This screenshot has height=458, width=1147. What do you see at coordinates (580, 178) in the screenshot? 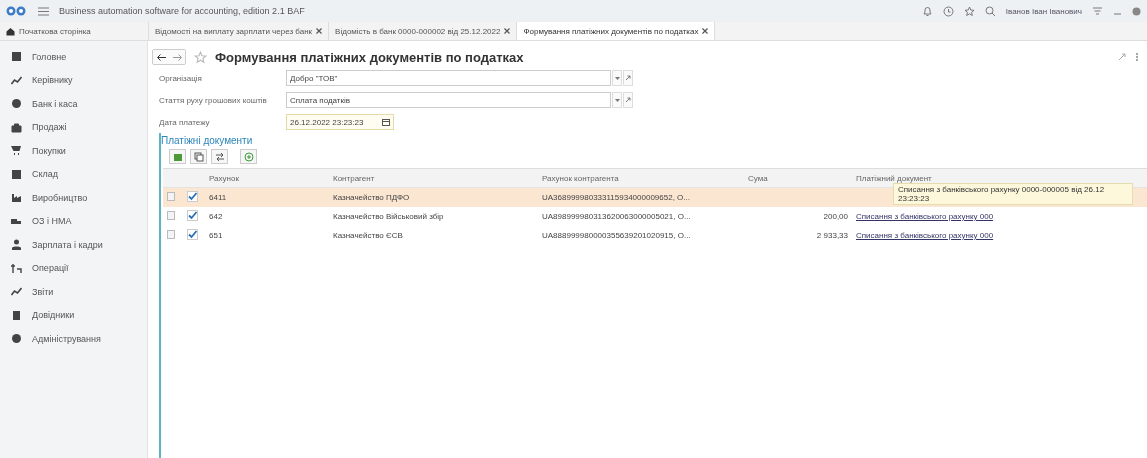
I see `column-header: Рахунок контрагента` at bounding box center [580, 178].